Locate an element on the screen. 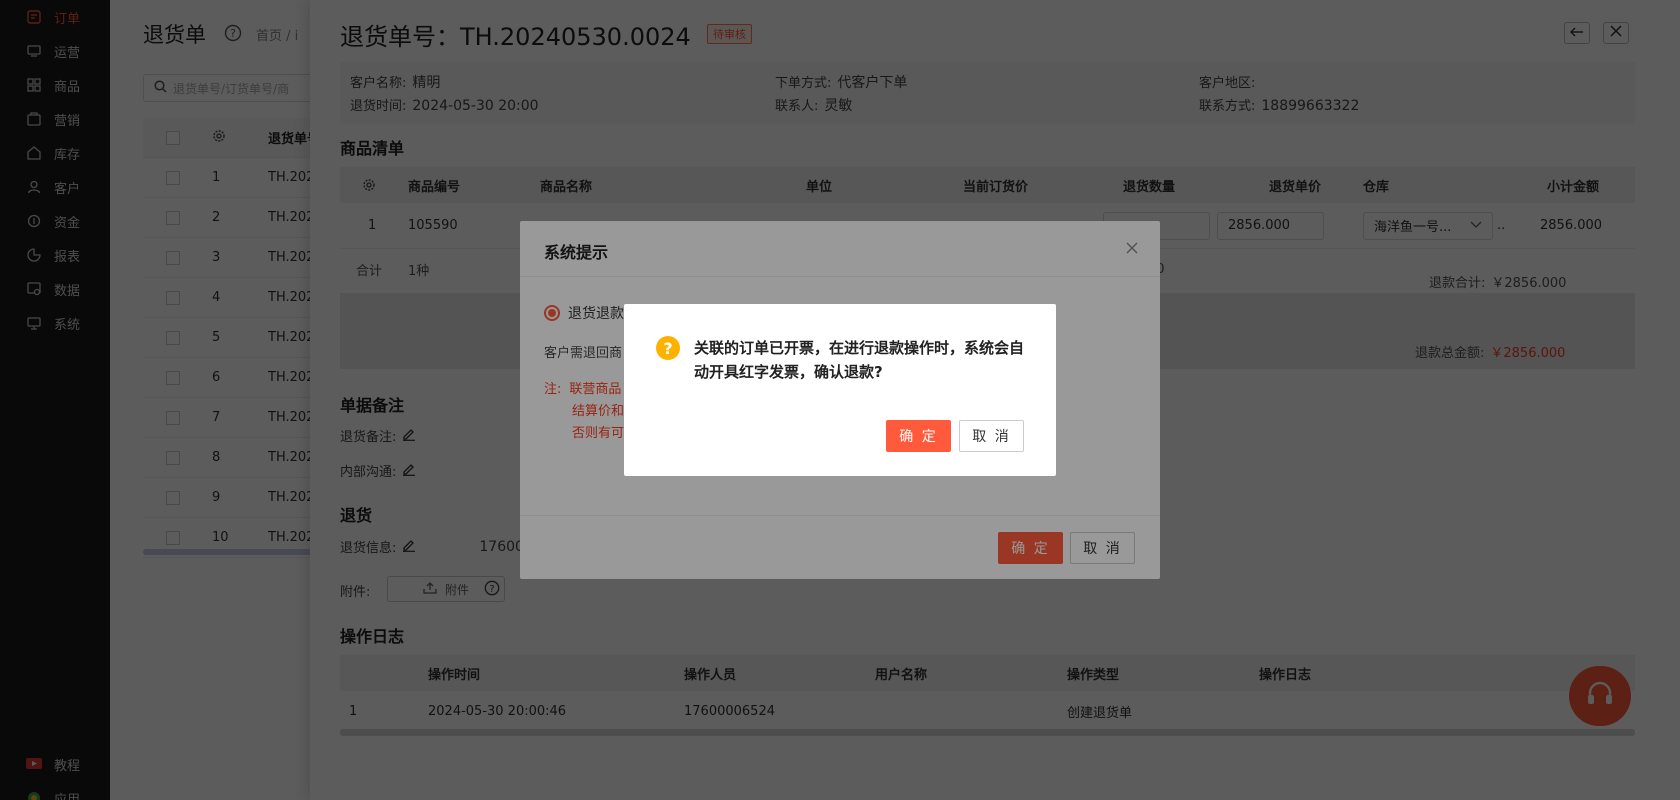 The width and height of the screenshot is (1680, 800). confirm-ok-button: 确 定 is located at coordinates (918, 436).